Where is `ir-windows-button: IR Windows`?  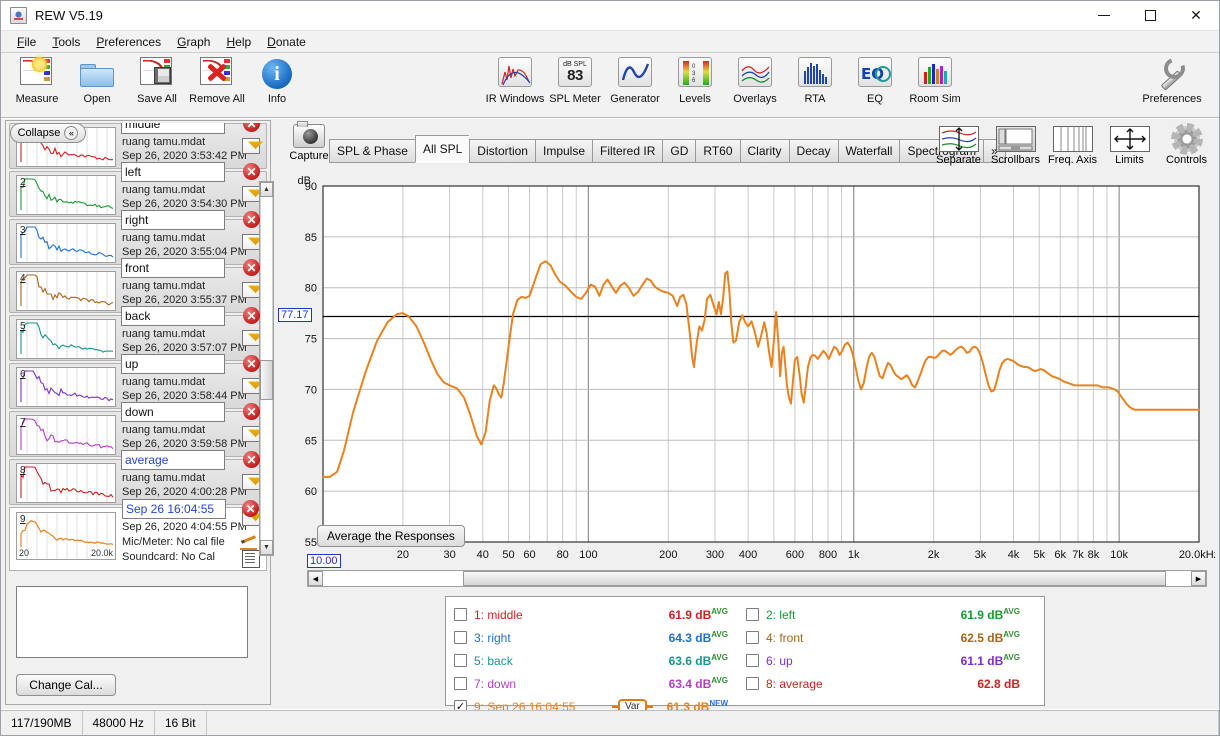 ir-windows-button: IR Windows is located at coordinates (515, 79).